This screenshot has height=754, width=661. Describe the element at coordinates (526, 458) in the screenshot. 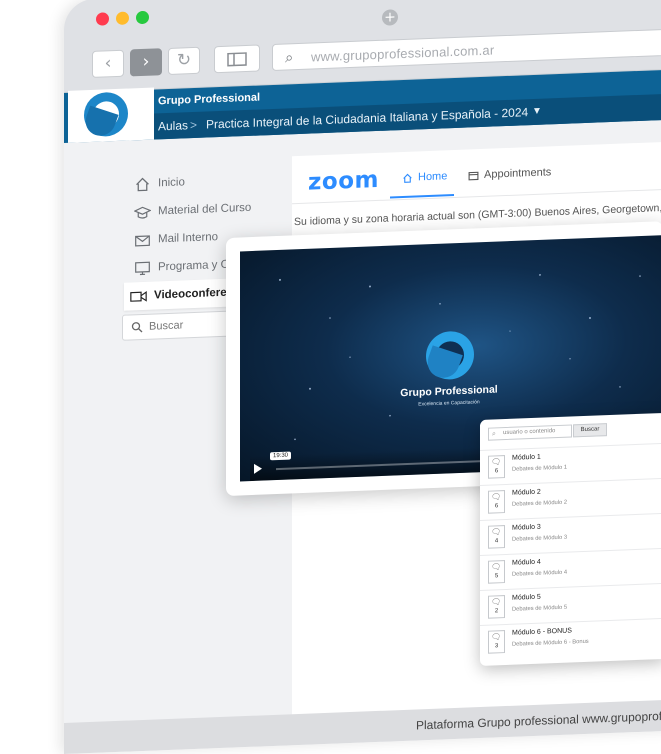

I see `module-title: Módulo 1` at that location.